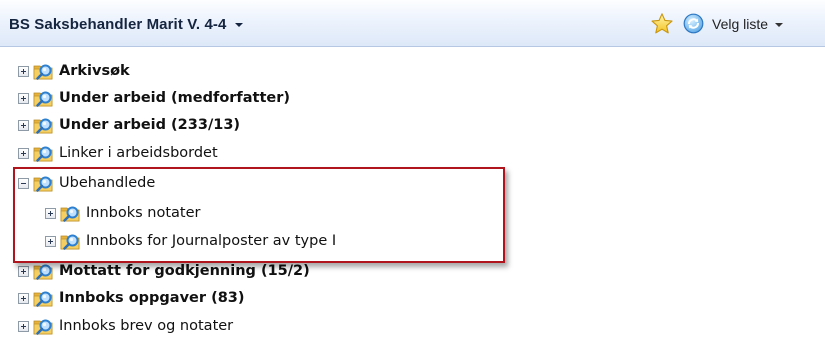  I want to click on tree-item-under-arbeid: Under arbeid (233/13), so click(129, 125).